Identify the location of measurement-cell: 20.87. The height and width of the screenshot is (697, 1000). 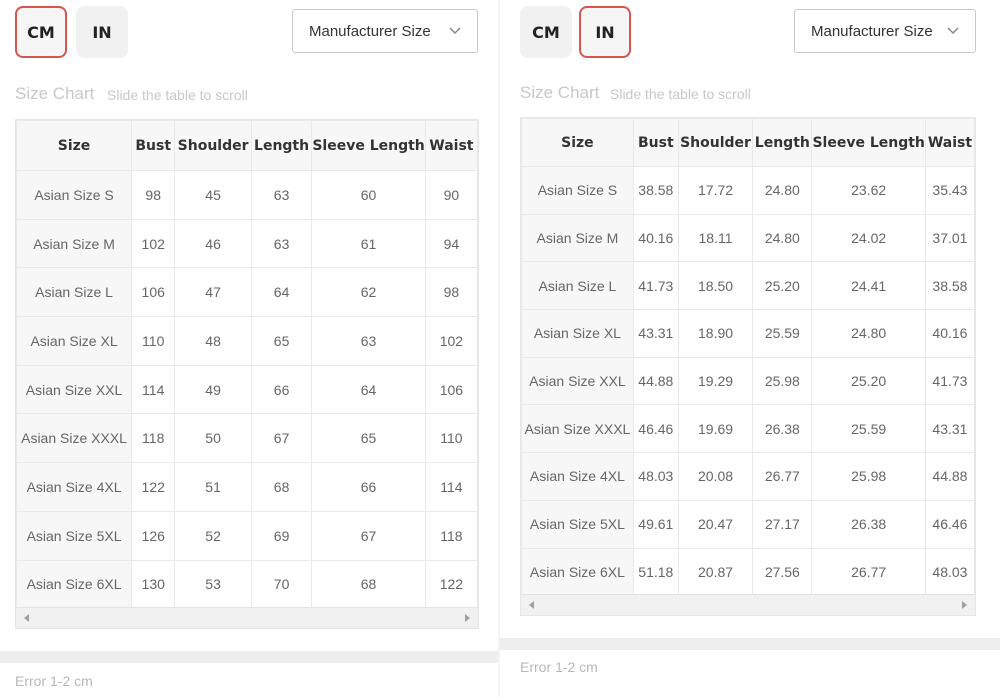
(715, 572).